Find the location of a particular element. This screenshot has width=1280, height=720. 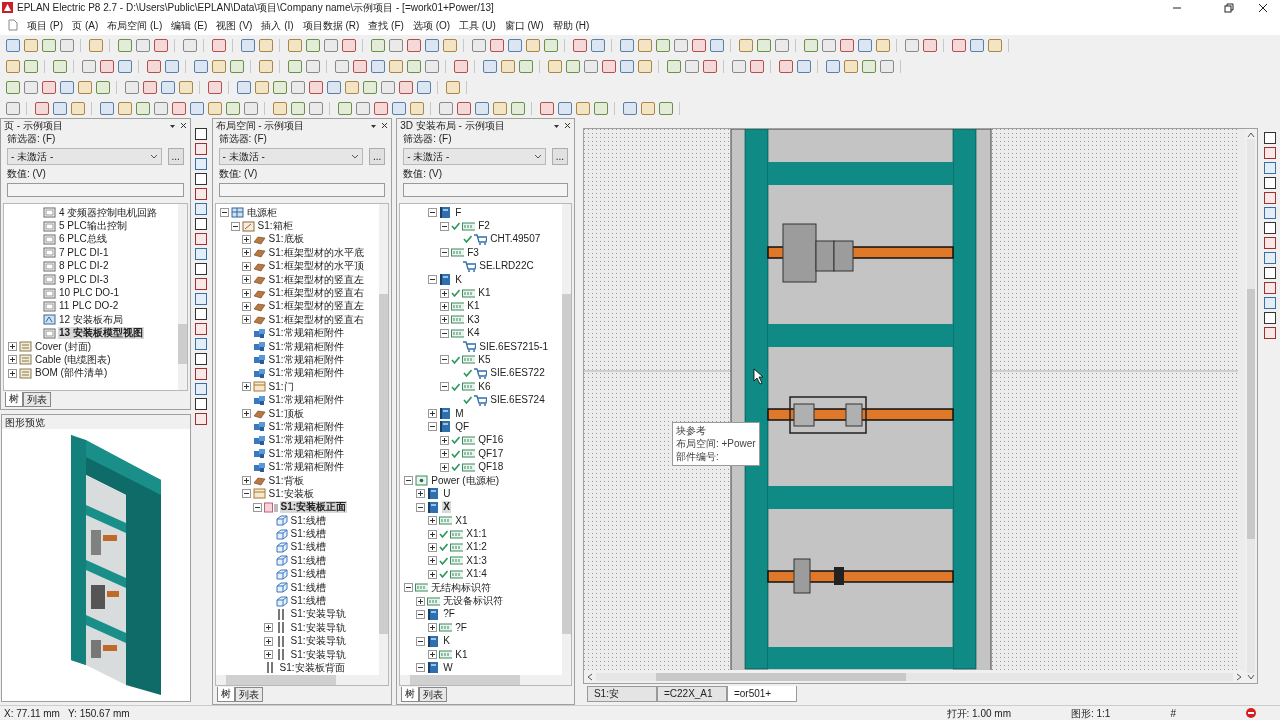

tree-item: X1:2 is located at coordinates (476, 547).